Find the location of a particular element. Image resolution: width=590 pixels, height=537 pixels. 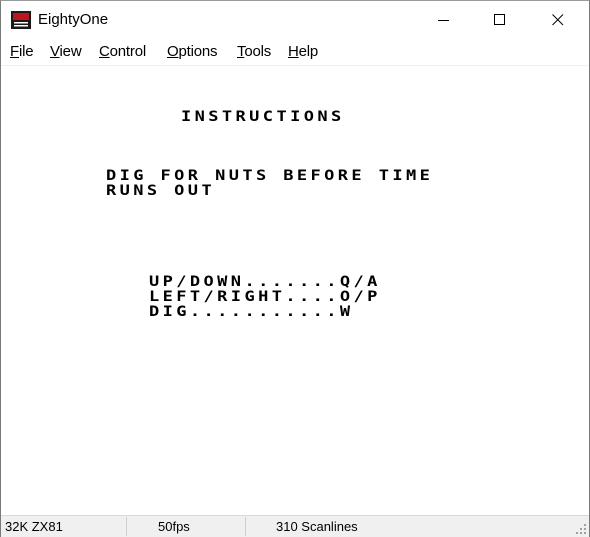

title-bar: EightyOne is located at coordinates (295, 20).